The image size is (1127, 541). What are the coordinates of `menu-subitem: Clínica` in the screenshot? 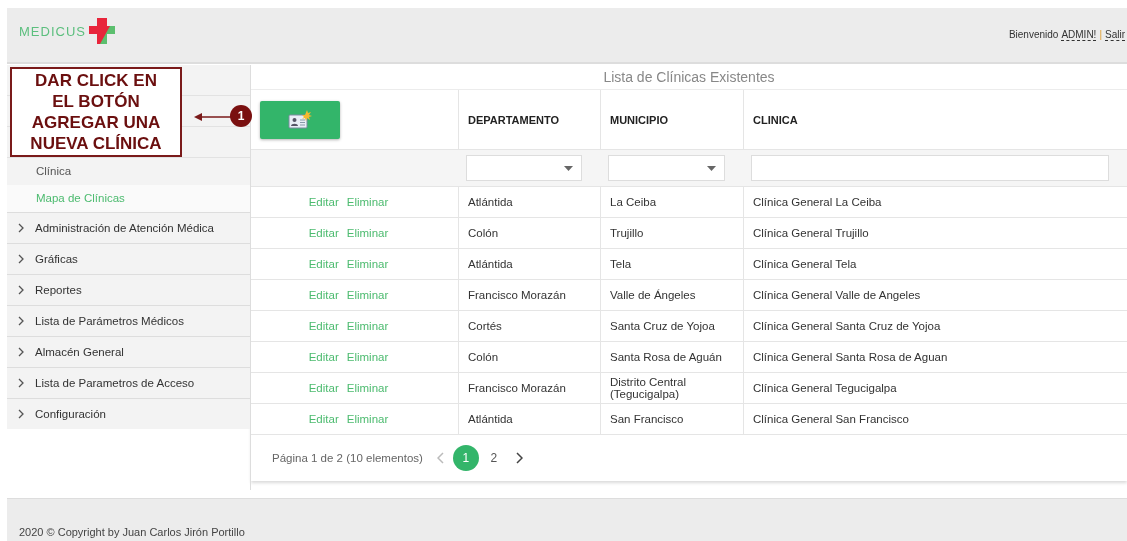 It's located at (128, 172).